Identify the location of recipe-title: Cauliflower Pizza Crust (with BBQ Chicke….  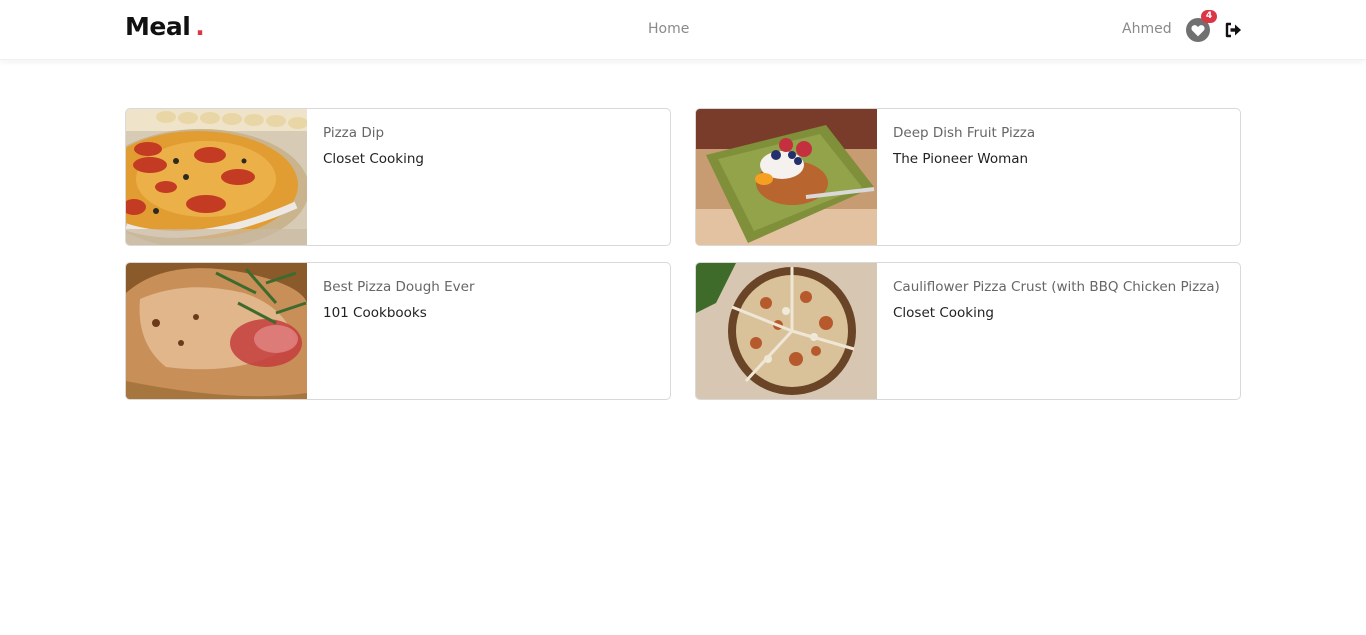
(1056, 287).